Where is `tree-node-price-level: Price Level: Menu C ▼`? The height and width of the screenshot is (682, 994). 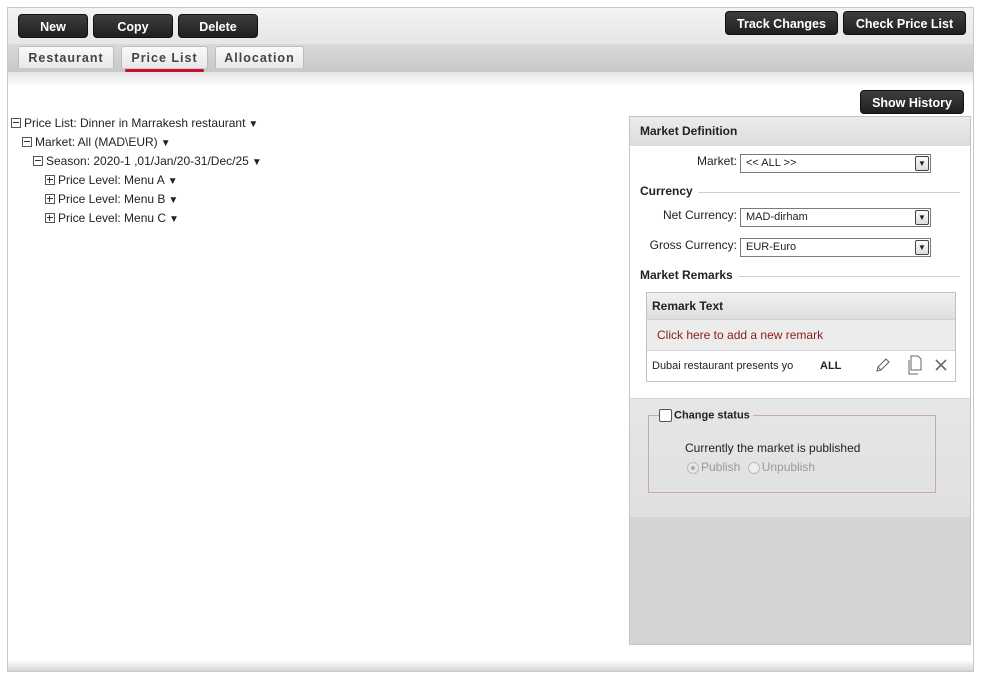 tree-node-price-level: Price Level: Menu C ▼ is located at coordinates (112, 218).